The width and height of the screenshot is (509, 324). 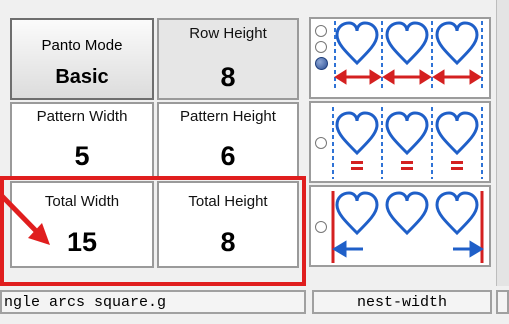 What do you see at coordinates (82, 45) in the screenshot?
I see `panto-mode-label: Panto Mode` at bounding box center [82, 45].